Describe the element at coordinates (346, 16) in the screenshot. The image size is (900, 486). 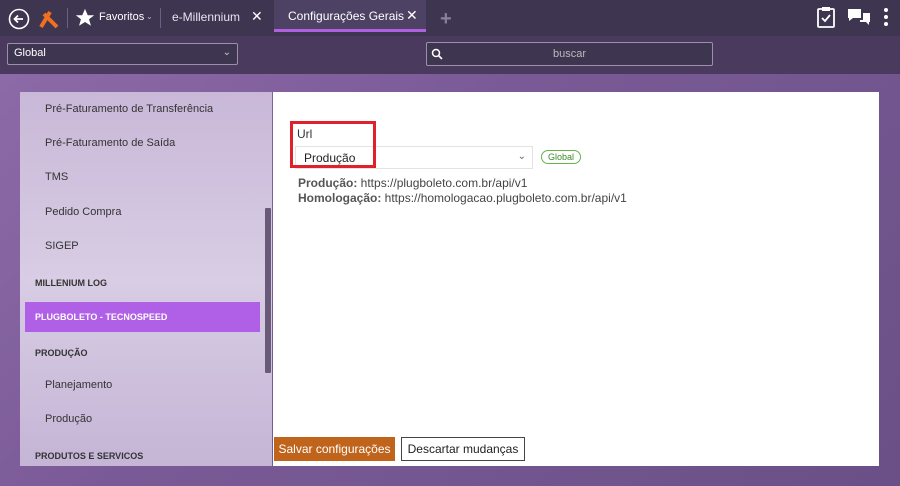
I see `tab-label: Configurações Gerais` at that location.